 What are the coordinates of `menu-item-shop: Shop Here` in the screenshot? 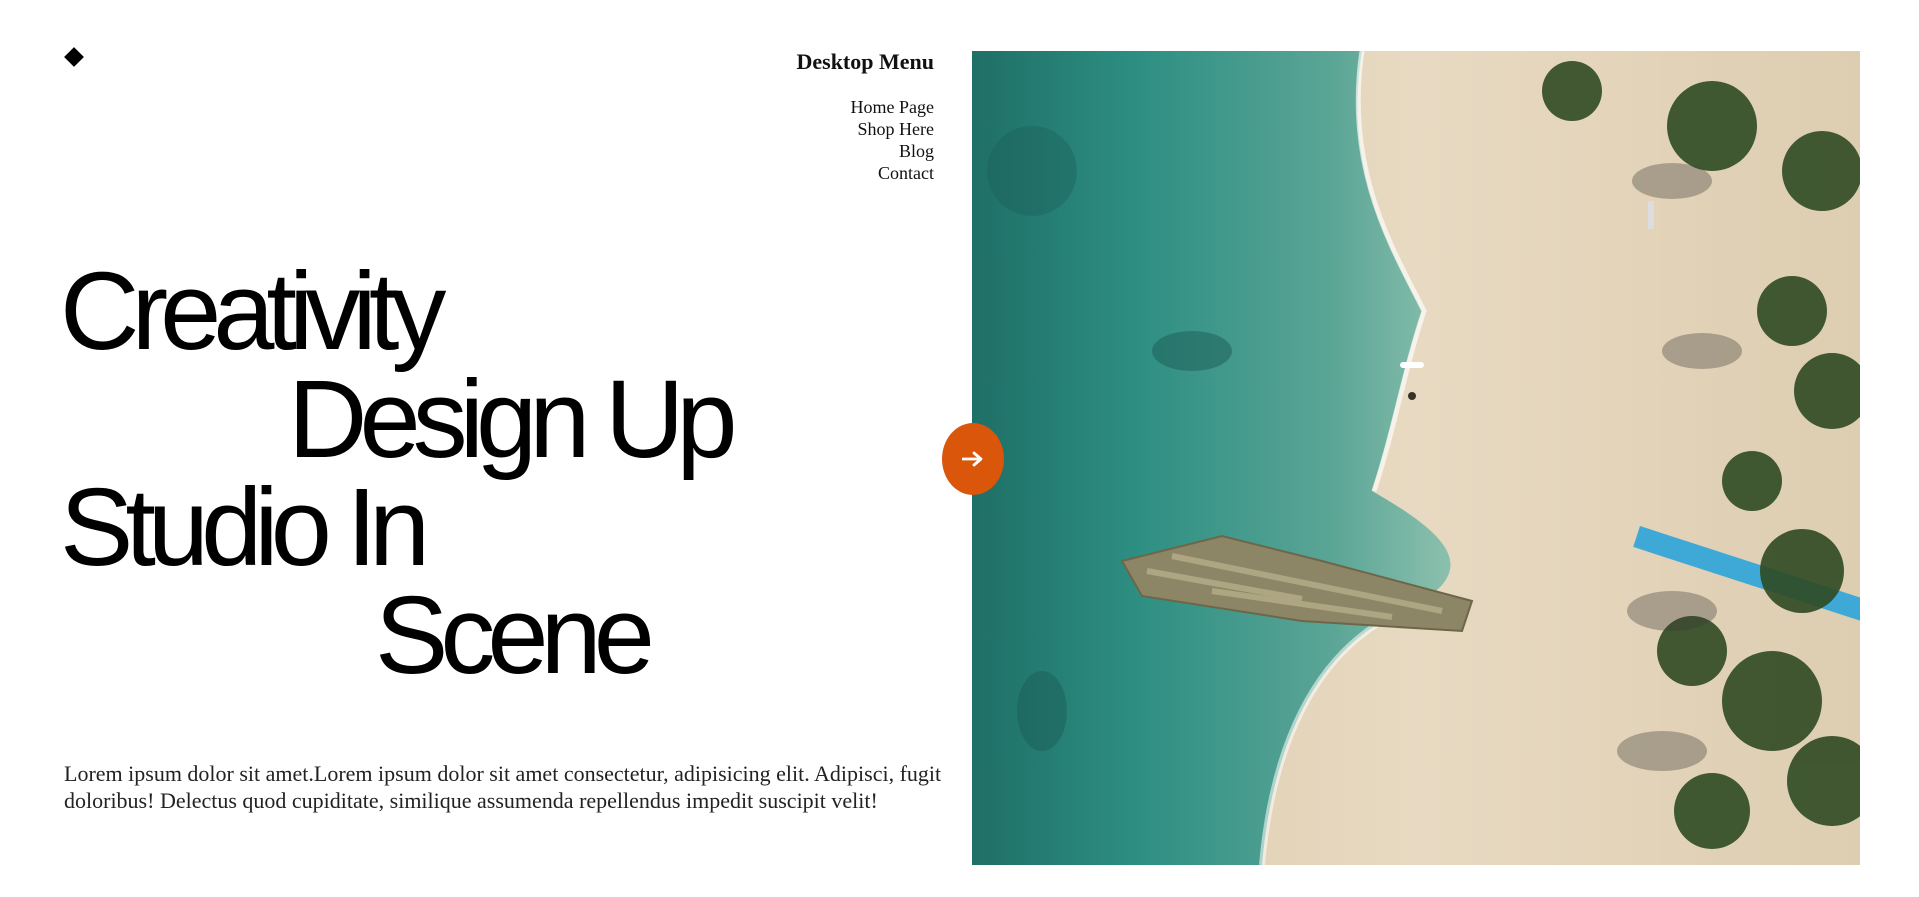 It's located at (784, 129).